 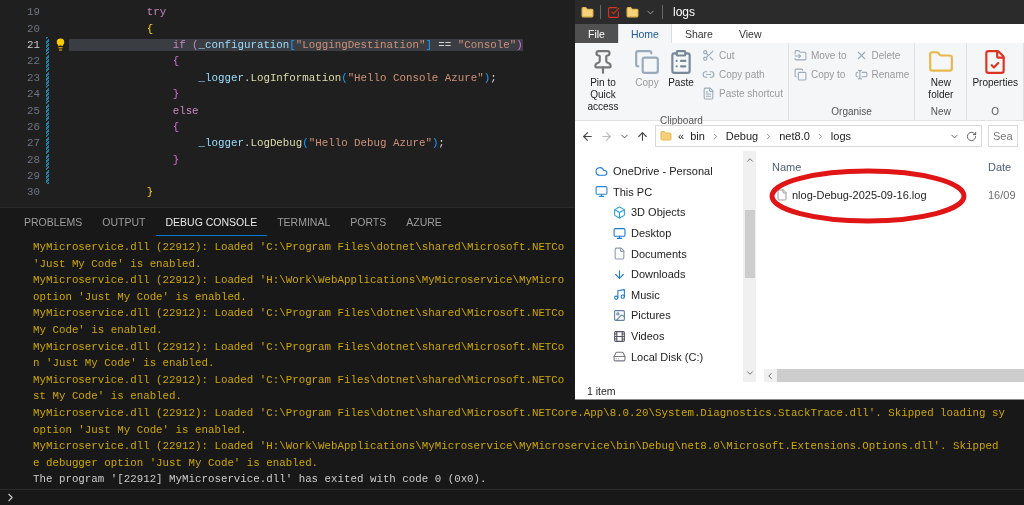 I want to click on nav-item: Videos, so click(x=678, y=336).